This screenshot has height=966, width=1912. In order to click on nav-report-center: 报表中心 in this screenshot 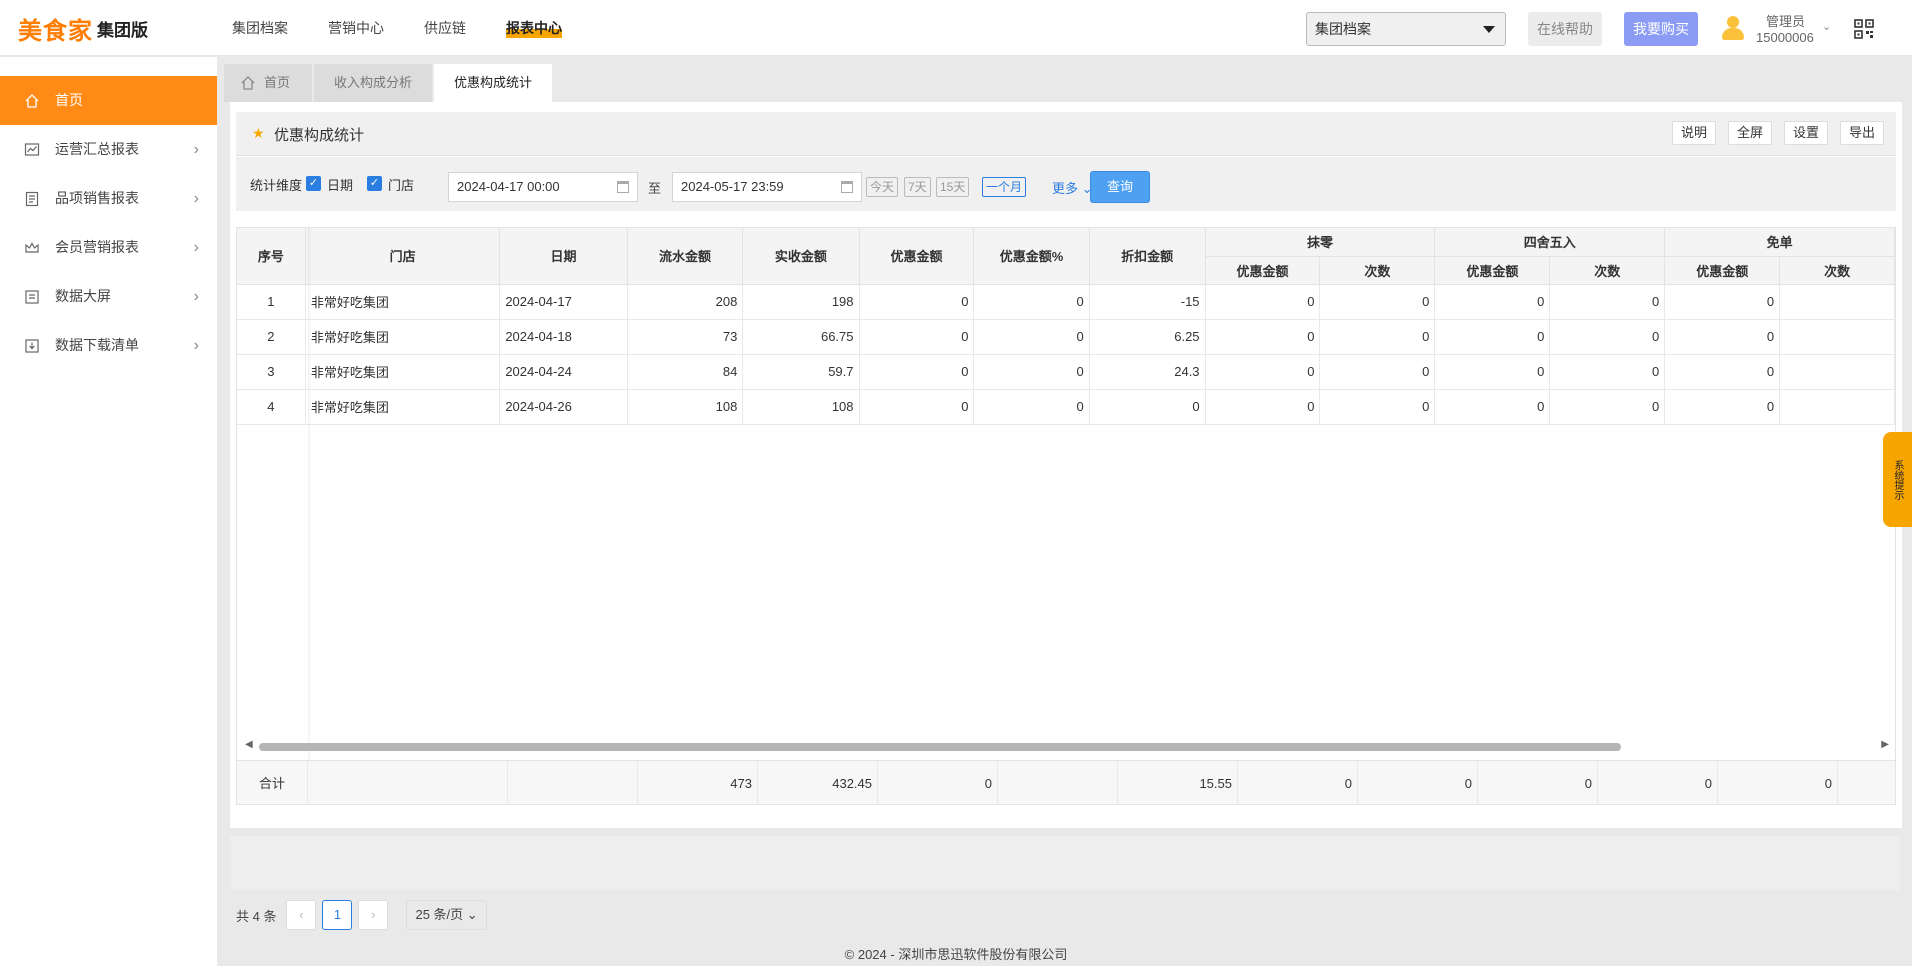, I will do `click(534, 28)`.